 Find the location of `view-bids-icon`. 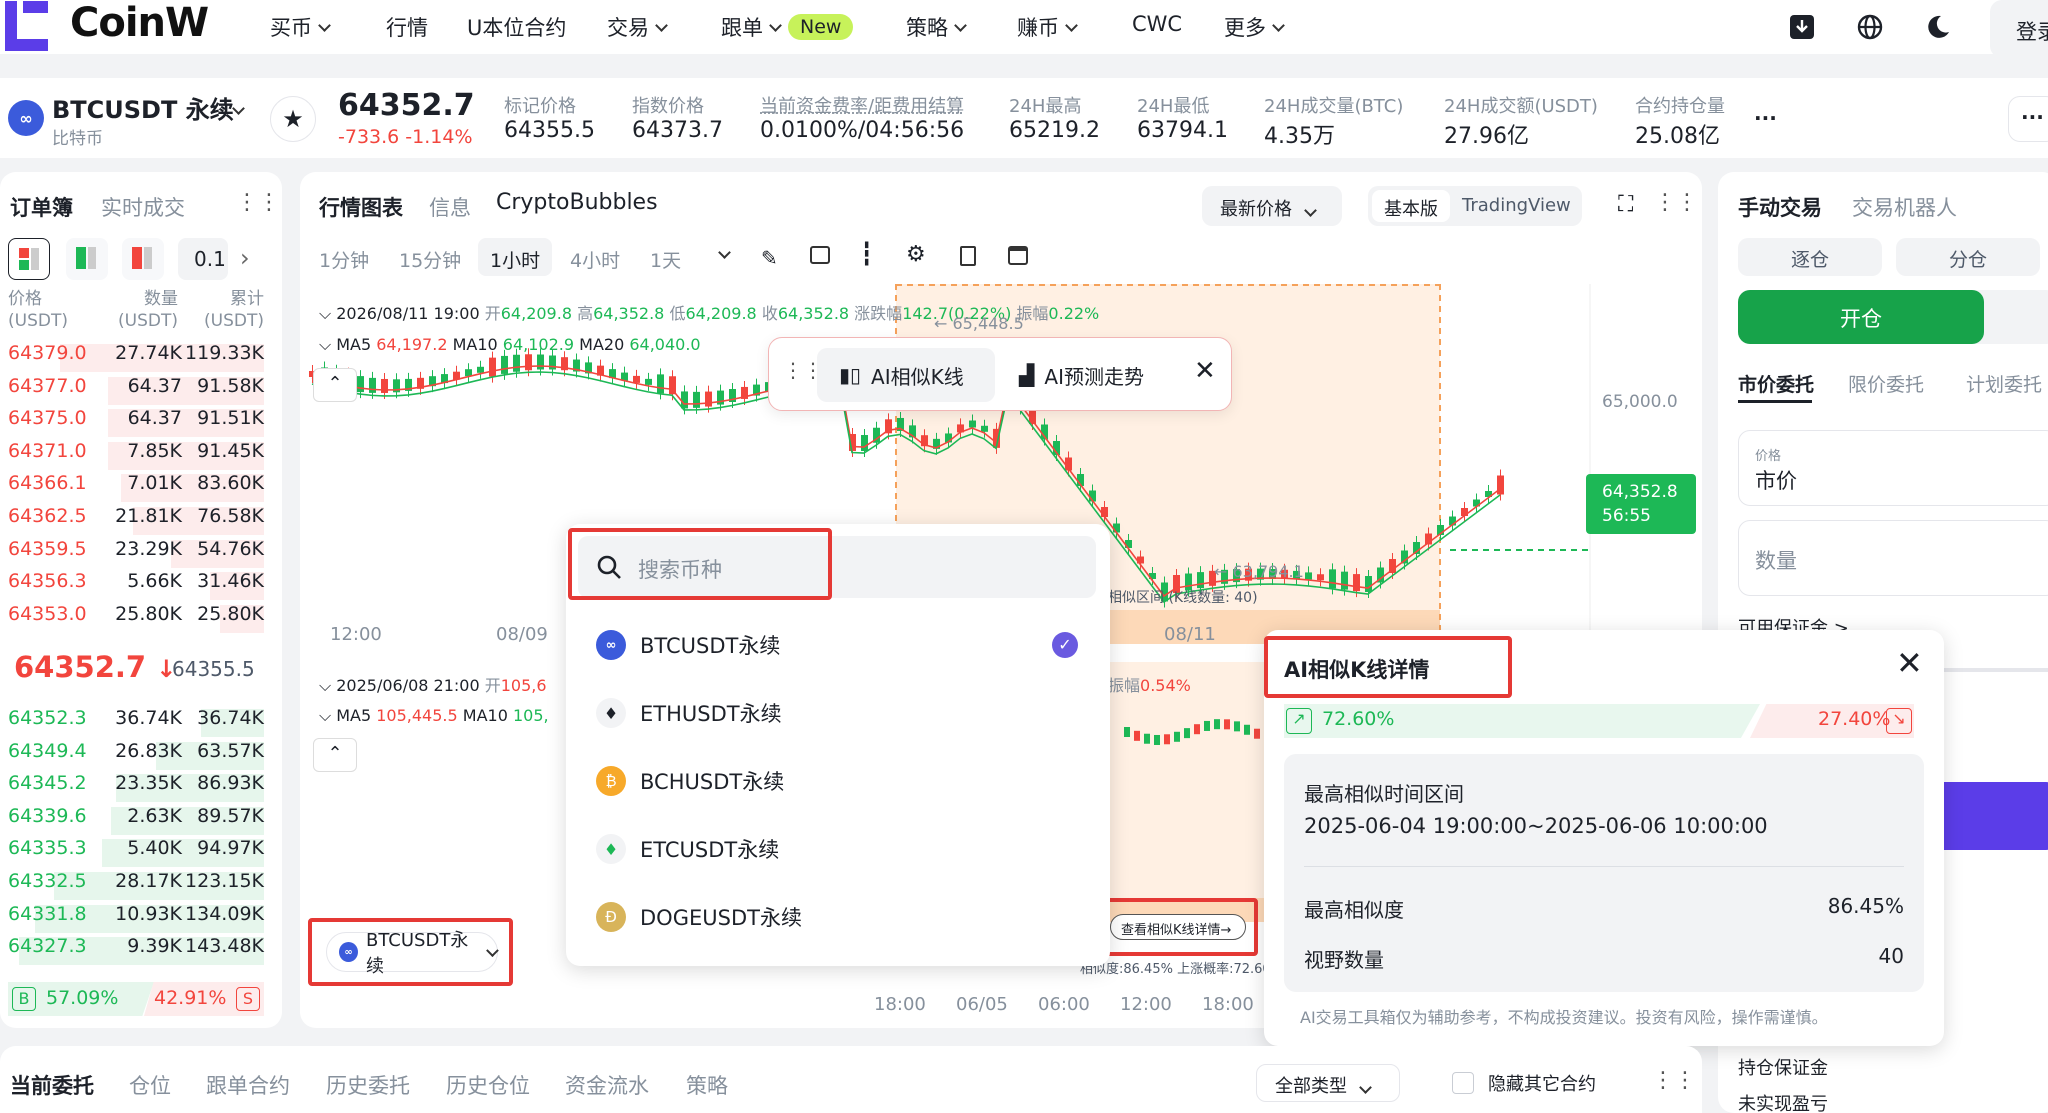

view-bids-icon is located at coordinates (87, 259).